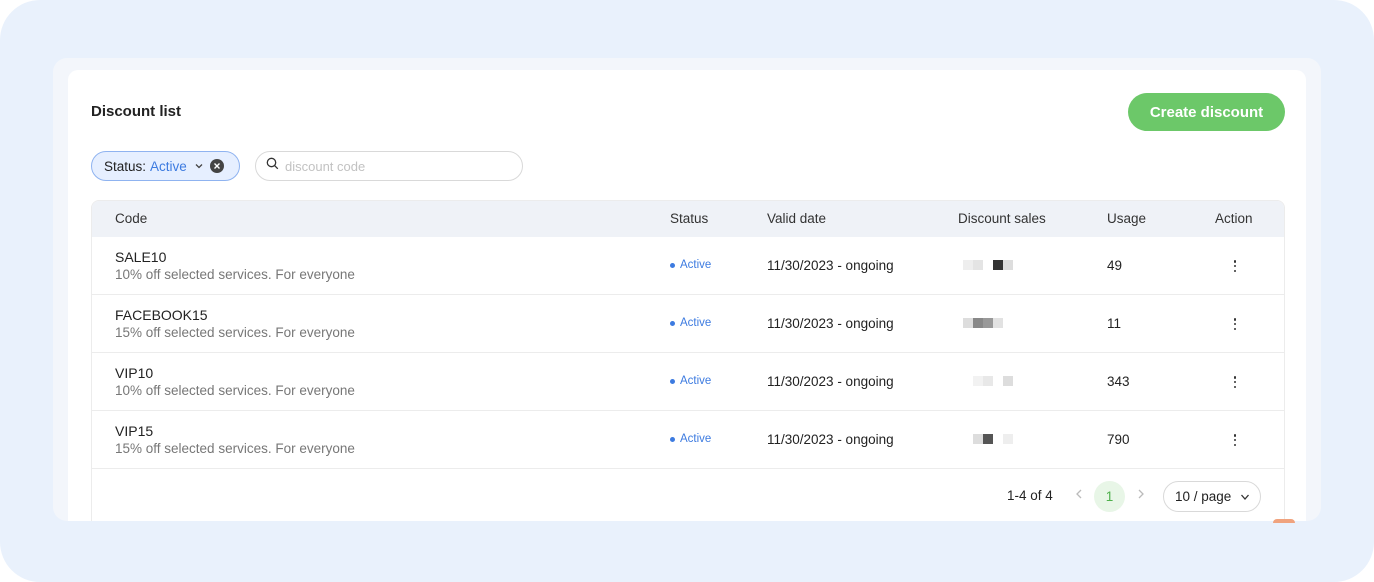 The image size is (1374, 582). What do you see at coordinates (1030, 495) in the screenshot?
I see `pagination-range: 1-4 of 4` at bounding box center [1030, 495].